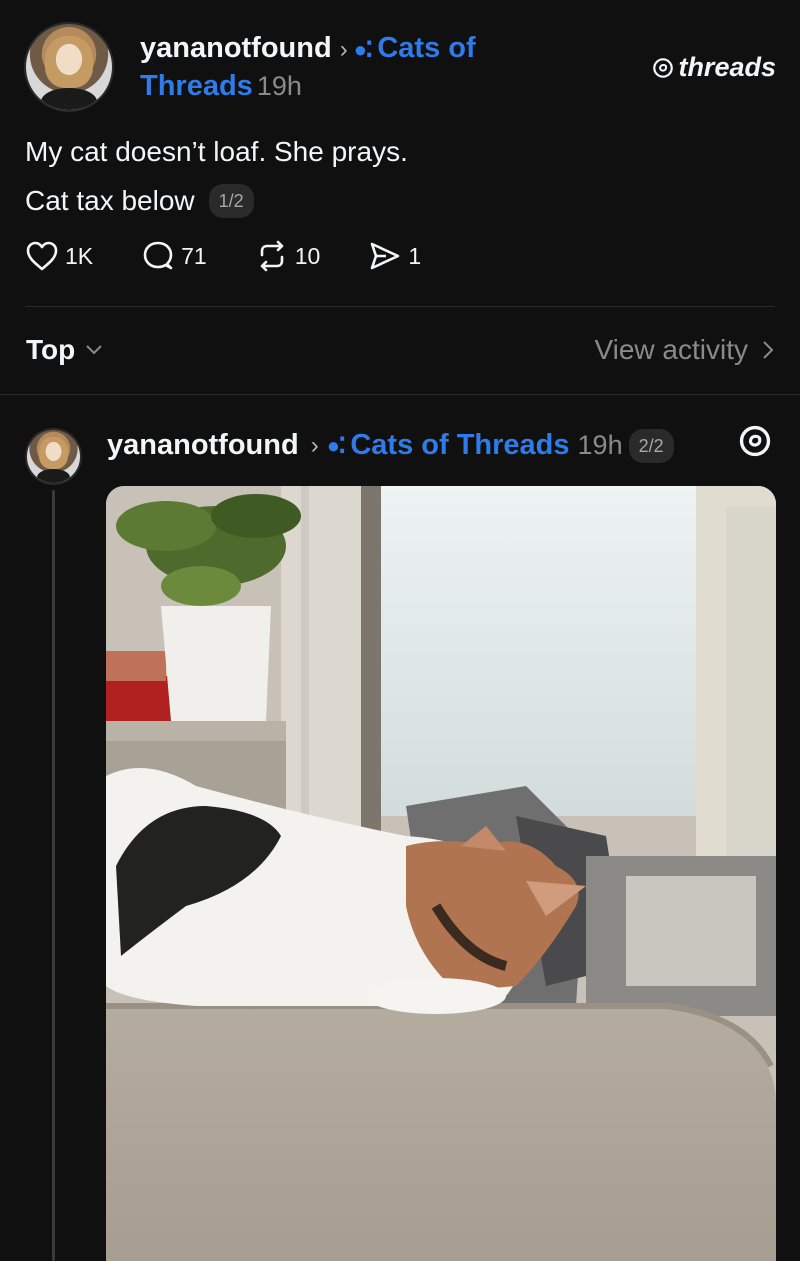  I want to click on community-link: Cats of Threads, so click(459, 445).